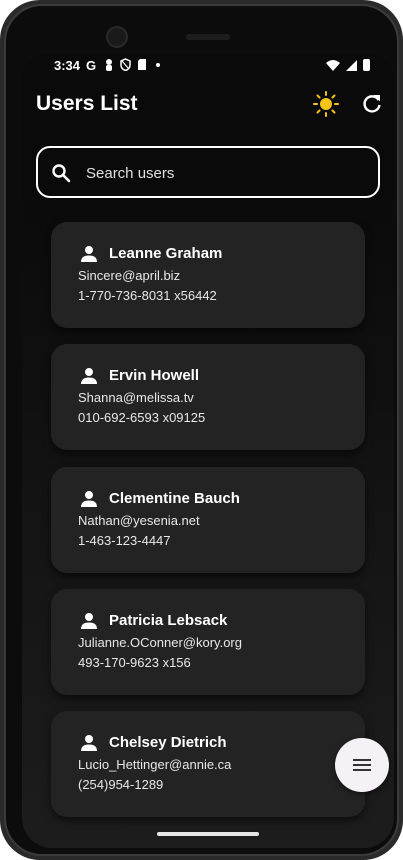  Describe the element at coordinates (154, 375) in the screenshot. I see `user-name: Ervin Howell` at that location.